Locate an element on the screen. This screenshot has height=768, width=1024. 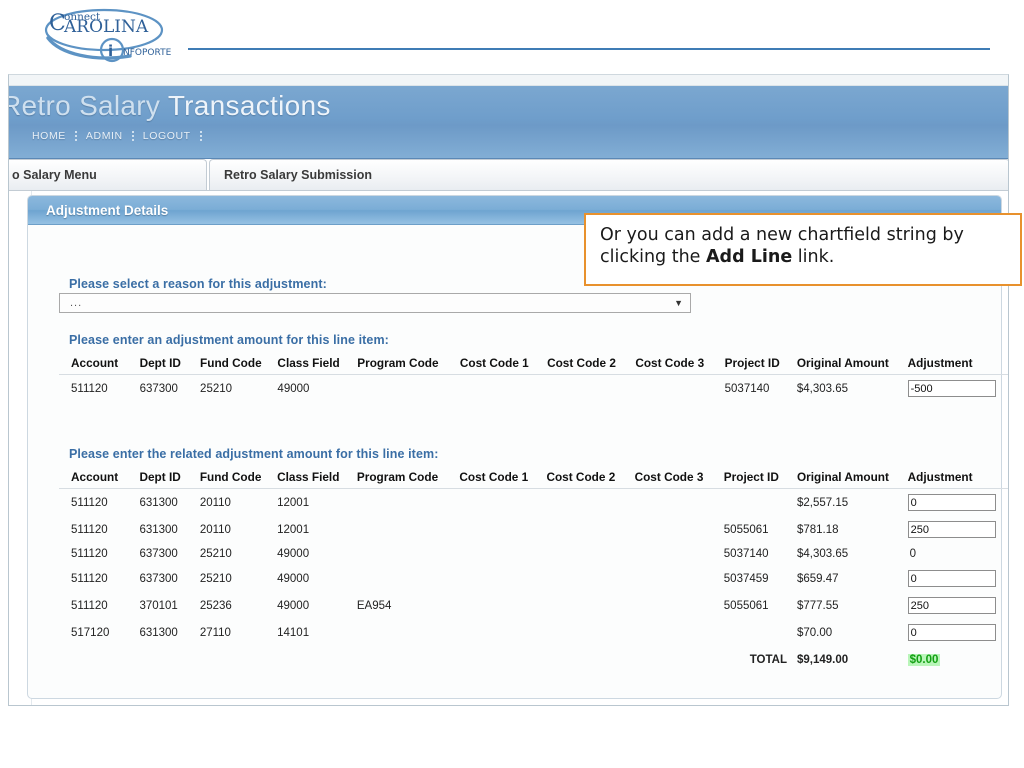
cell-original-amount: $781.18 is located at coordinates (817, 529).